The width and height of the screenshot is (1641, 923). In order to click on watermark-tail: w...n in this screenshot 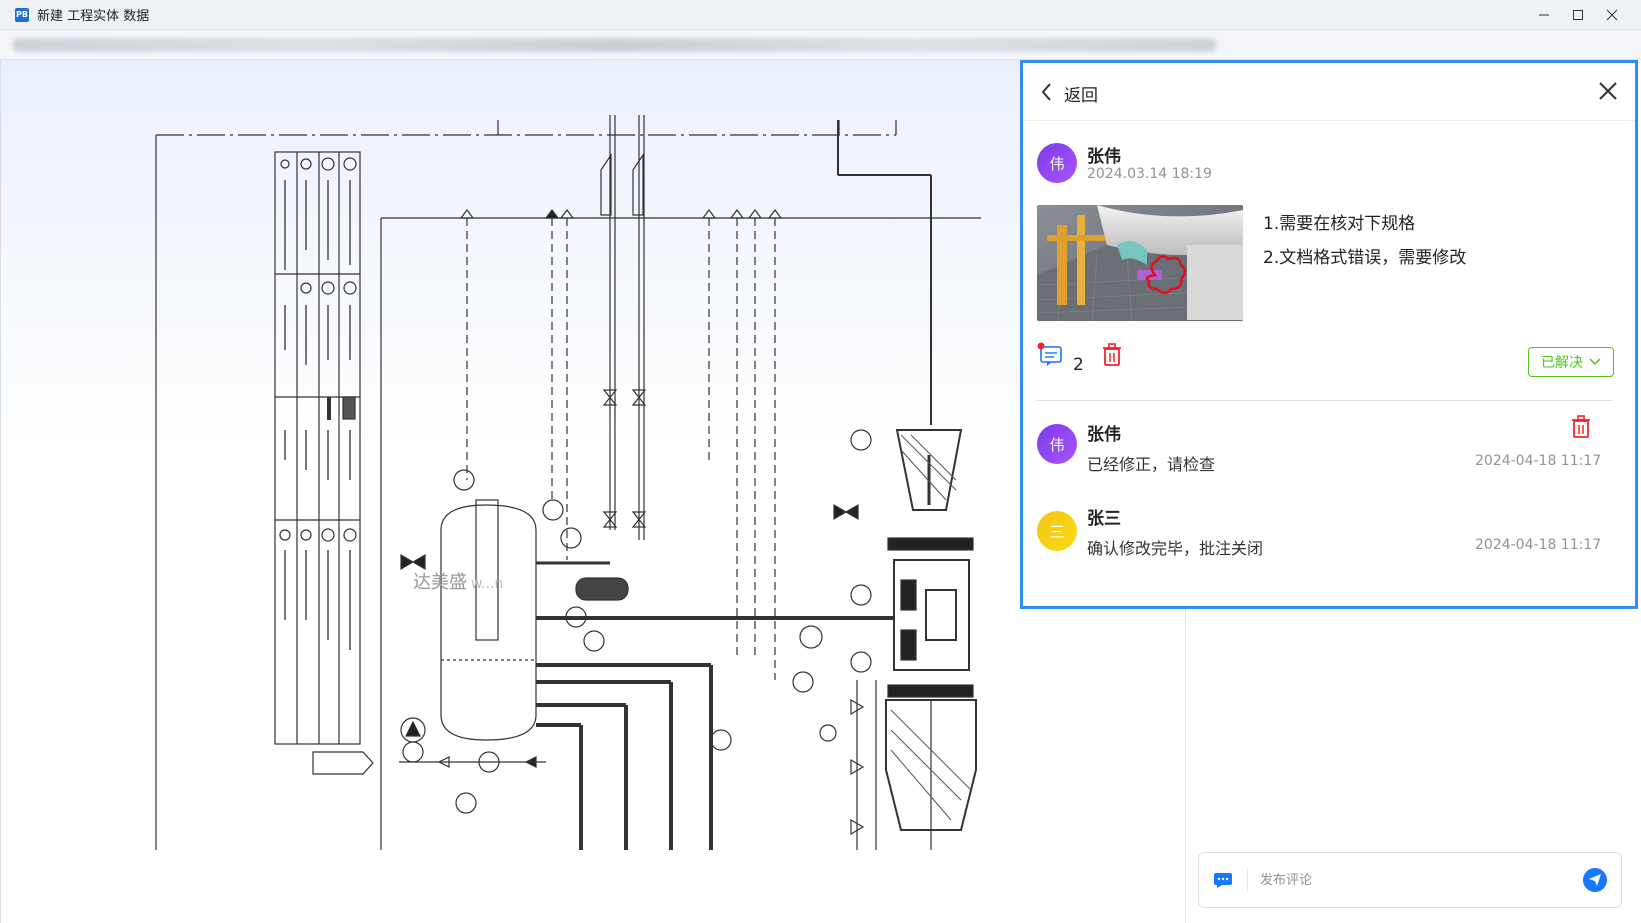, I will do `click(487, 584)`.